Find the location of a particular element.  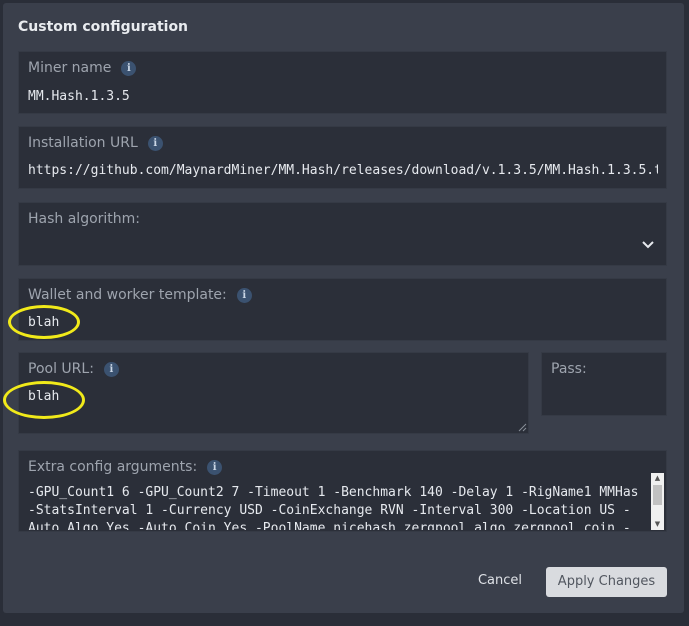

pool-url-field: Pool URL: i blah is located at coordinates (273, 393).